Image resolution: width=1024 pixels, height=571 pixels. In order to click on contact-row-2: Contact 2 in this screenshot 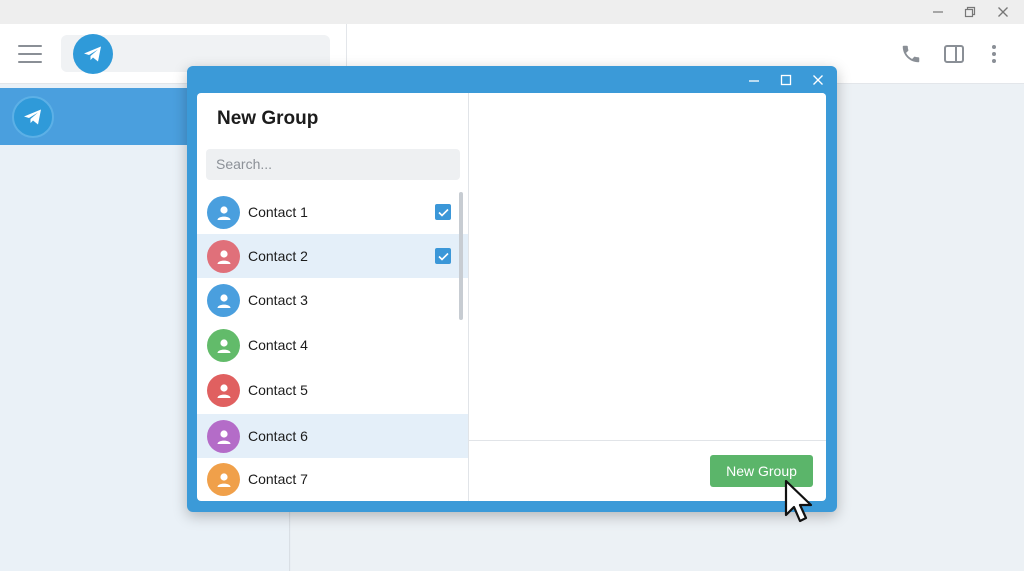, I will do `click(332, 256)`.